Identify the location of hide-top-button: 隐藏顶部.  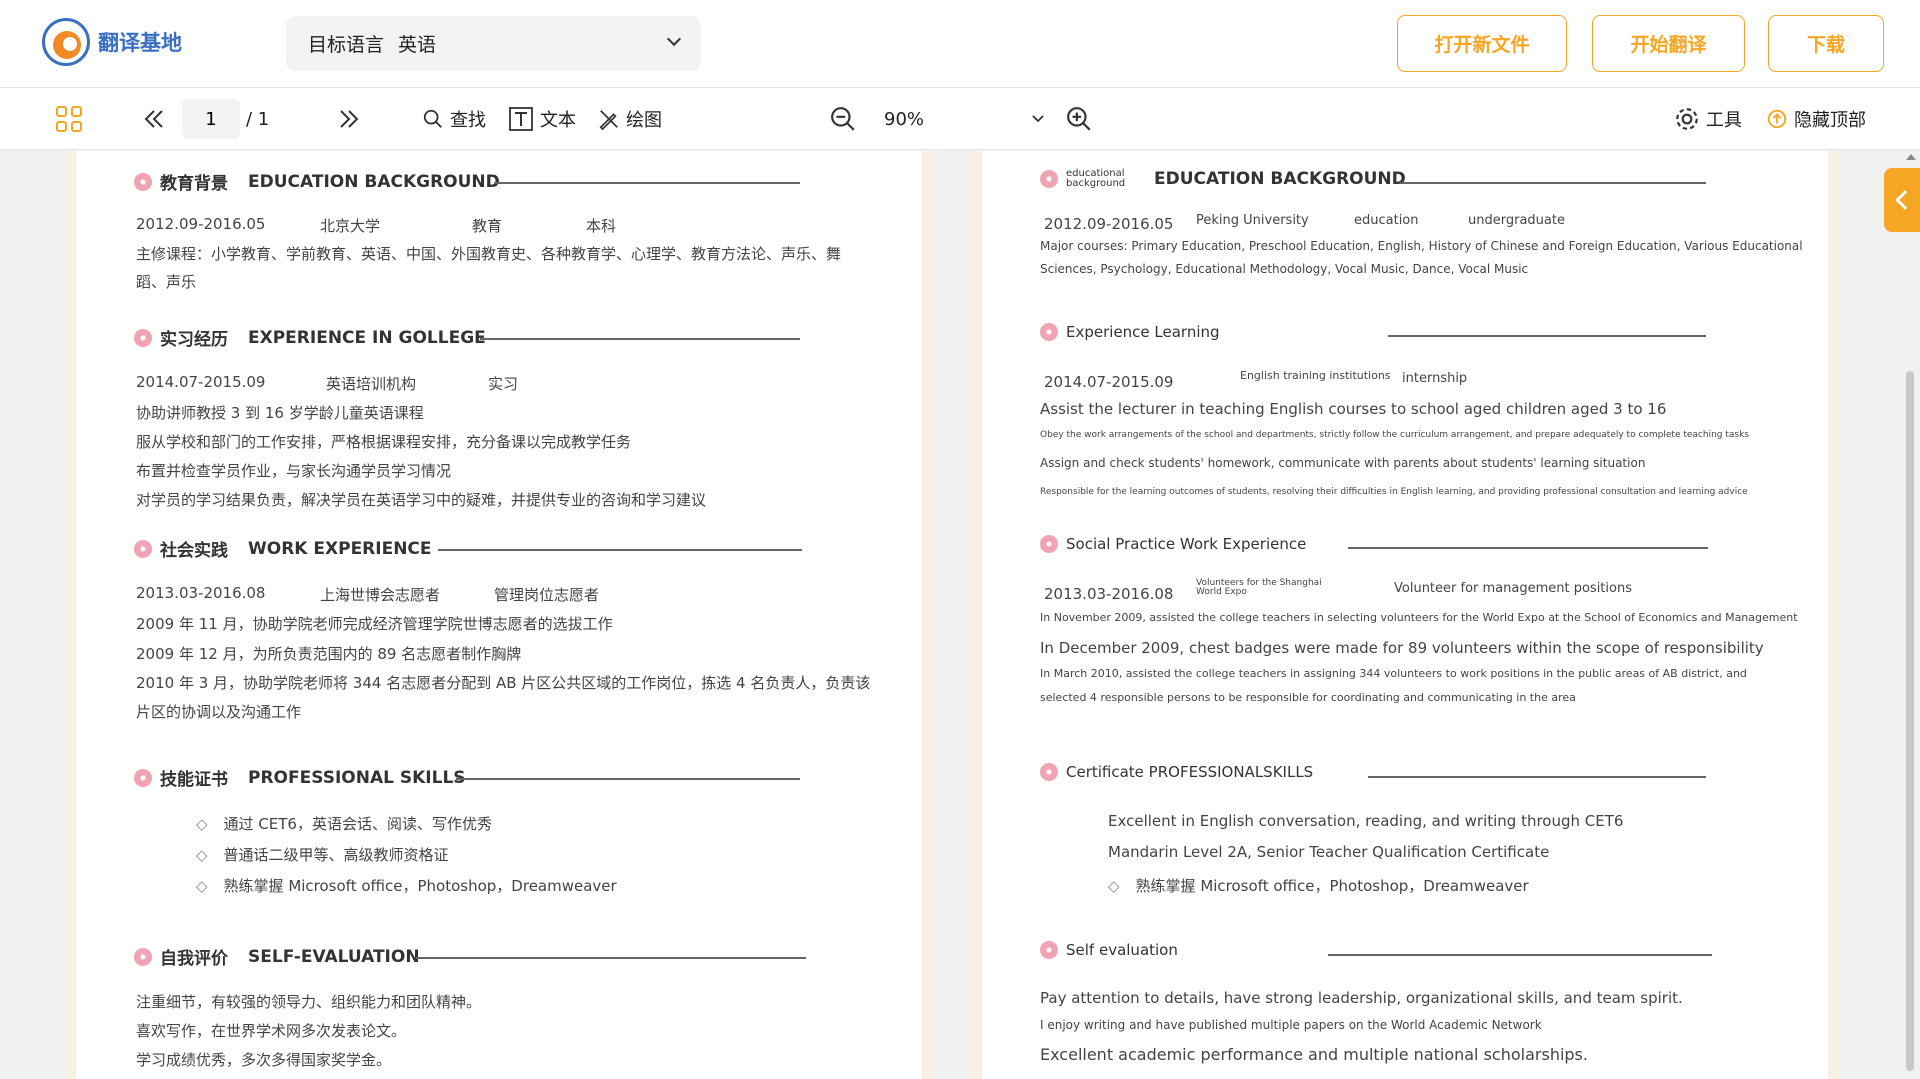
(1816, 119).